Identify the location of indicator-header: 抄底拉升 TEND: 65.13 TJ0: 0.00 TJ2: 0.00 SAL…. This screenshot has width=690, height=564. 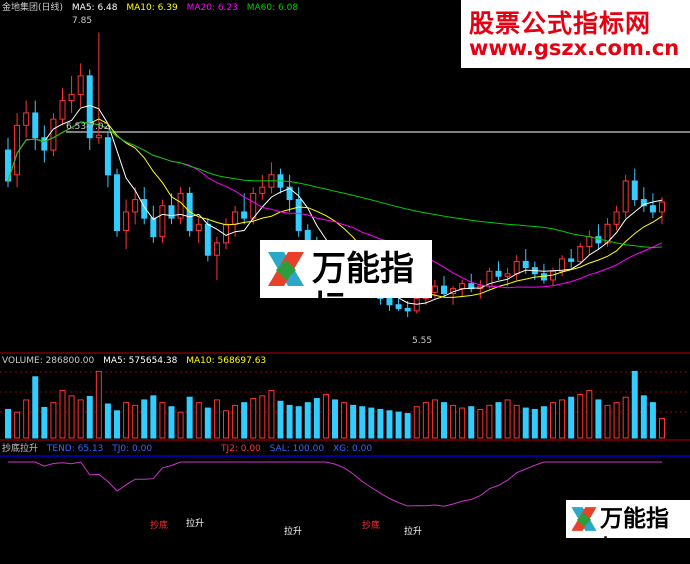
(190, 449).